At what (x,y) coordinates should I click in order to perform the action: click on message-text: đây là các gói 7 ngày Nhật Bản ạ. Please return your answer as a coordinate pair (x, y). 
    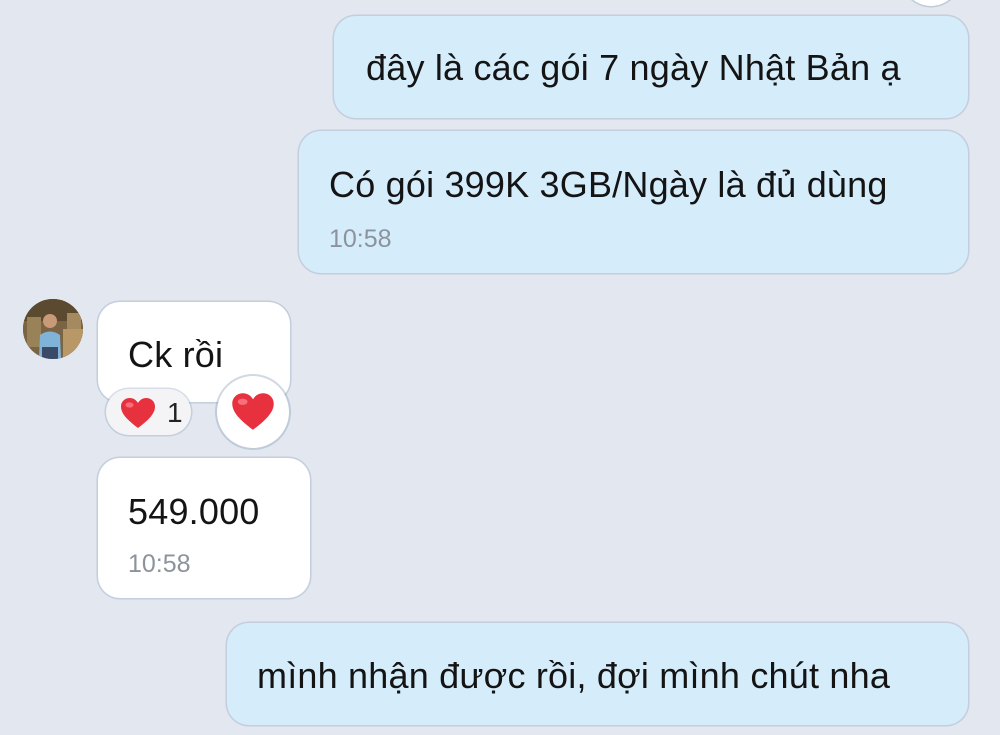
    Looking at the image, I should click on (633, 67).